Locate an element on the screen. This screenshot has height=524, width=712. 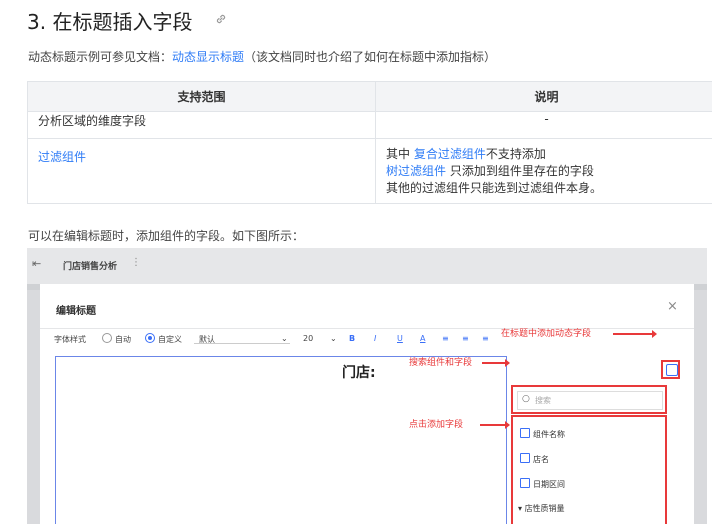
list-item-label: 日期区间 is located at coordinates (549, 484).